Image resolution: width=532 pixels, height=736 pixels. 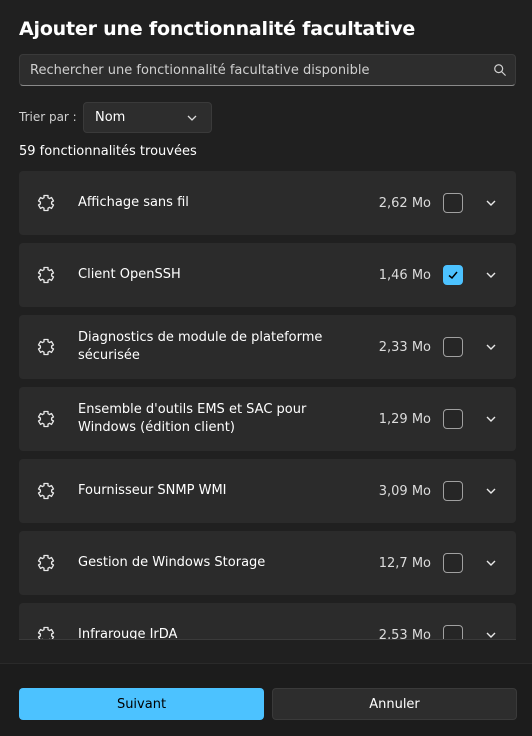 What do you see at coordinates (404, 563) in the screenshot?
I see `feature-size: 12,7 Mo` at bounding box center [404, 563].